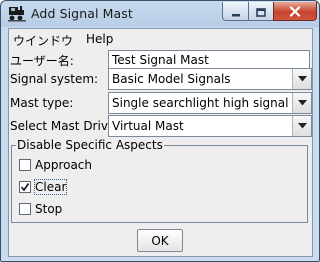 This screenshot has height=262, width=320. What do you see at coordinates (49, 209) in the screenshot?
I see `stop-label: Stop` at bounding box center [49, 209].